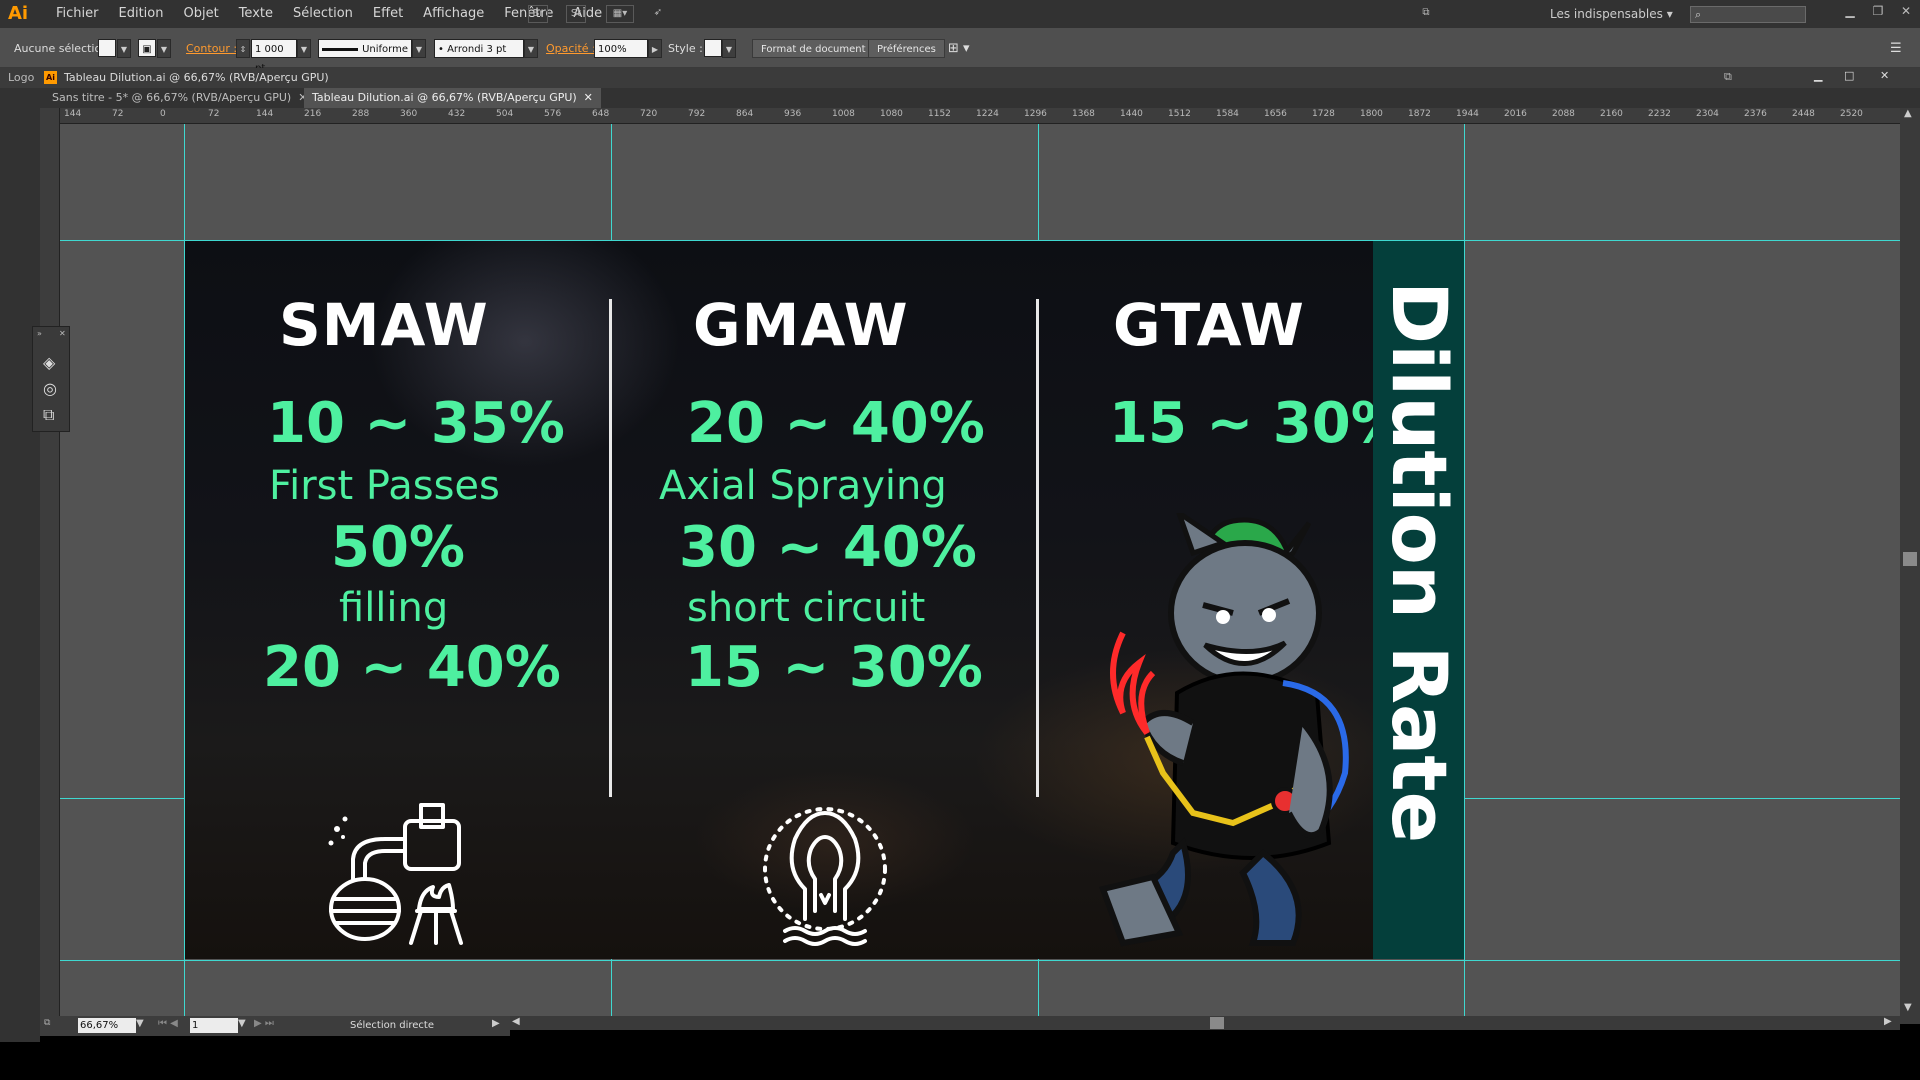 The width and height of the screenshot is (1920, 1080). I want to click on brush-field: • Arrondi 3 pt, so click(479, 48).